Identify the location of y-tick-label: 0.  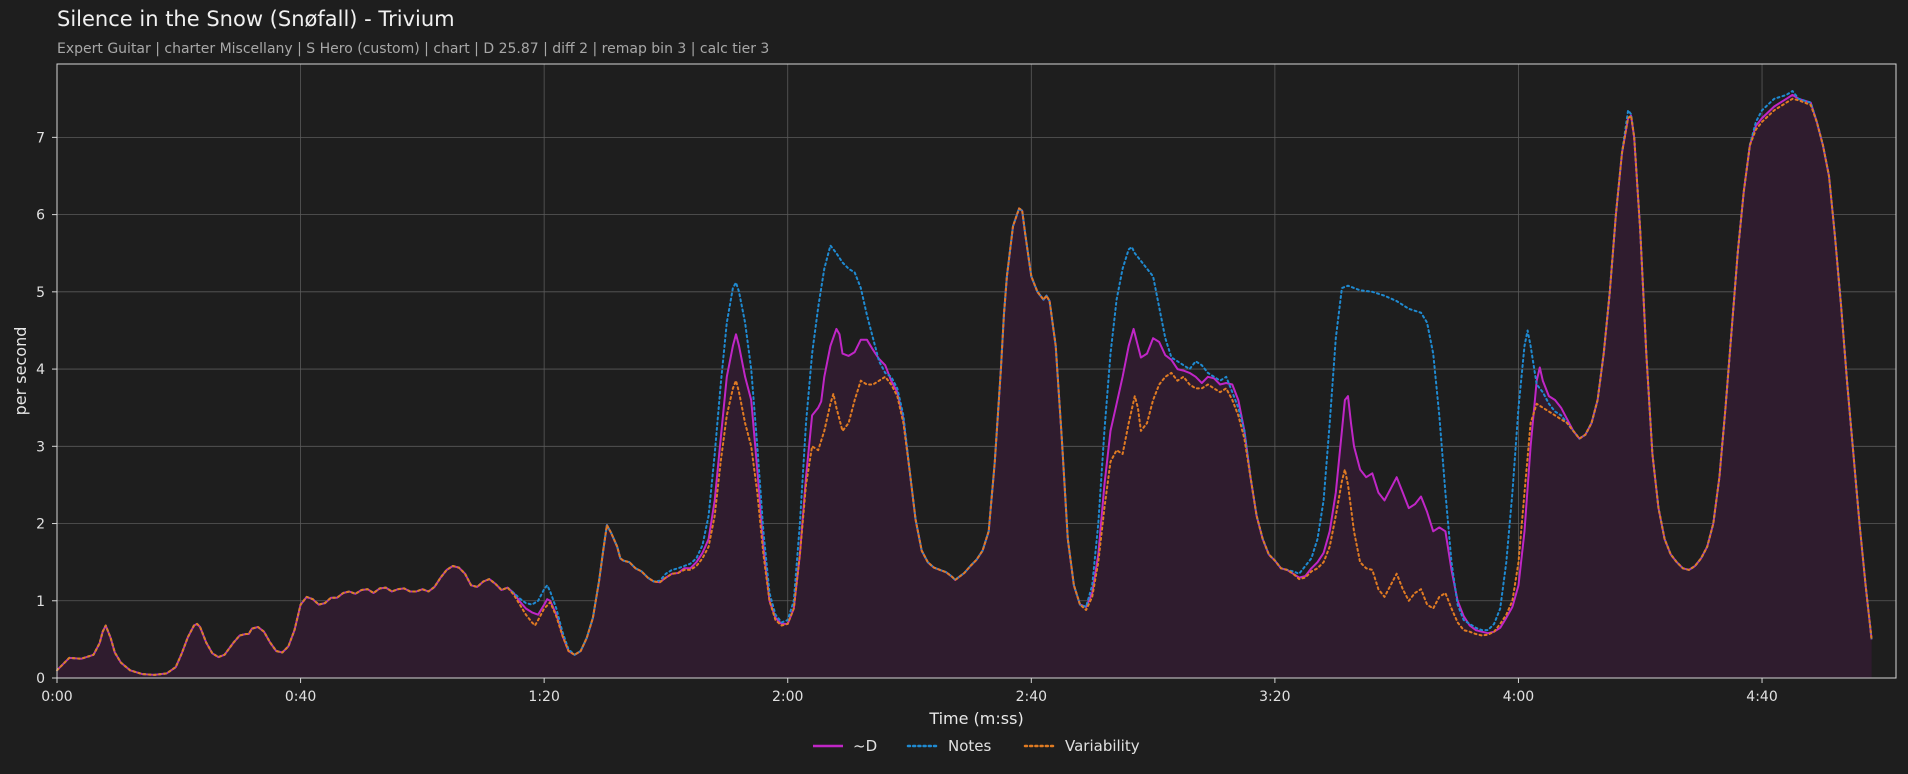
(40, 679).